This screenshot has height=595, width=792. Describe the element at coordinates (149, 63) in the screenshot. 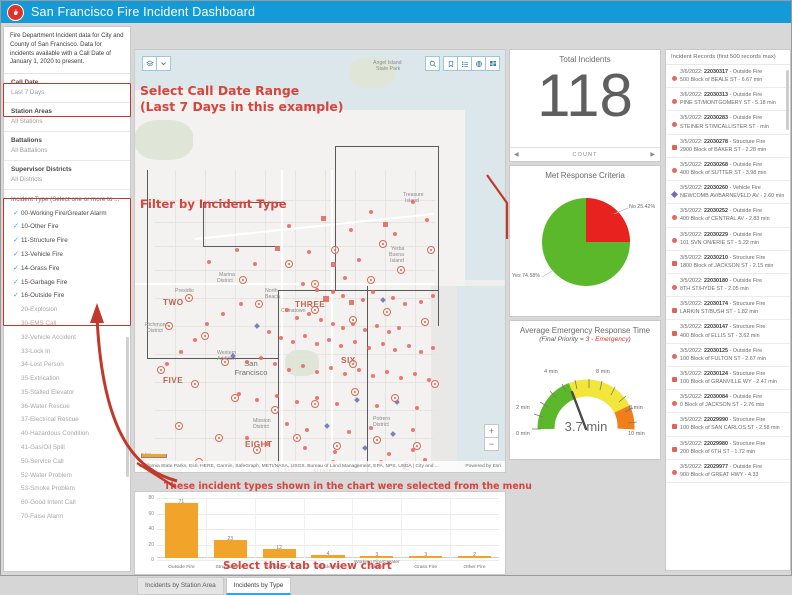

I see `layers-icon` at that location.